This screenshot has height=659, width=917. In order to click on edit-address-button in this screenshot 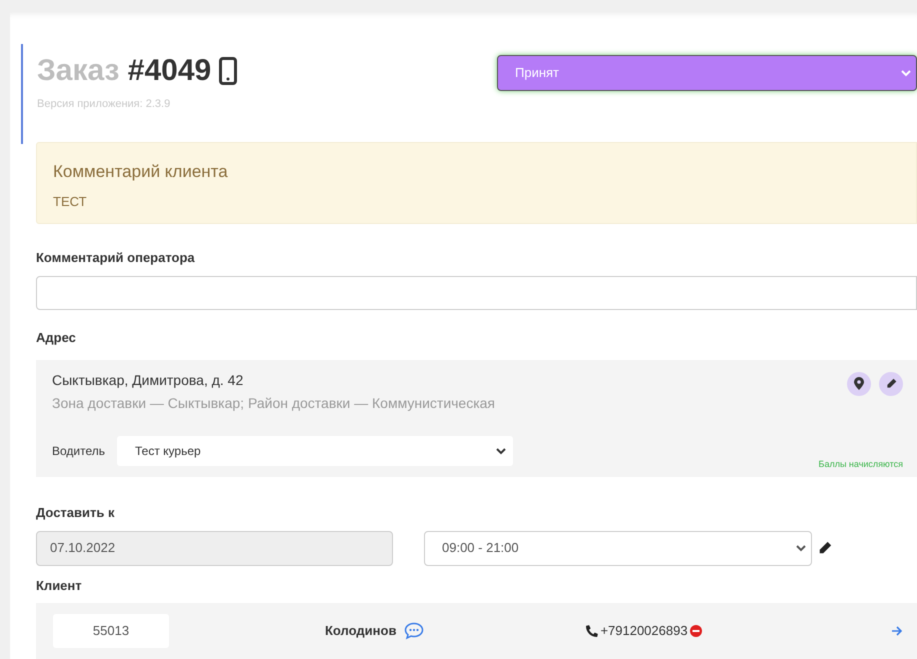, I will do `click(891, 384)`.